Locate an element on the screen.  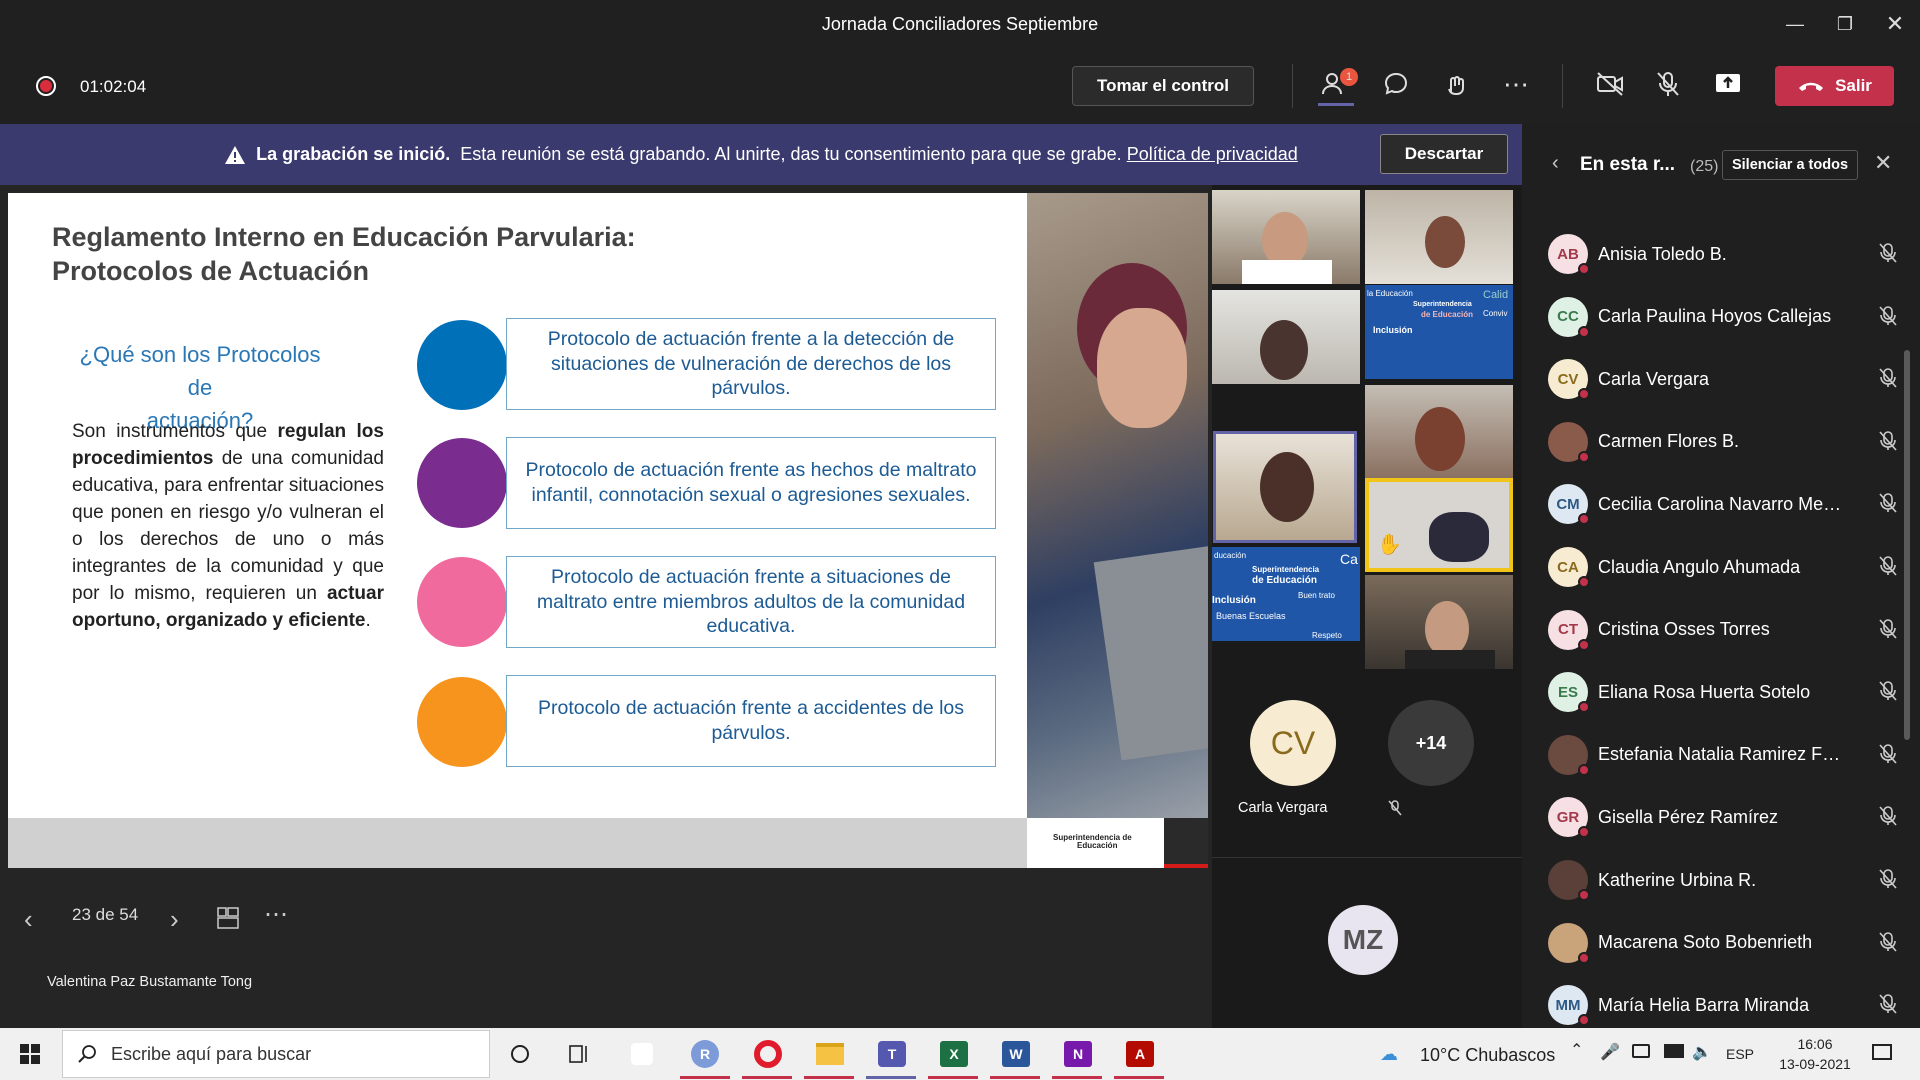
participant-row: Macarena Soto Bobenrieth is located at coordinates (1728, 943).